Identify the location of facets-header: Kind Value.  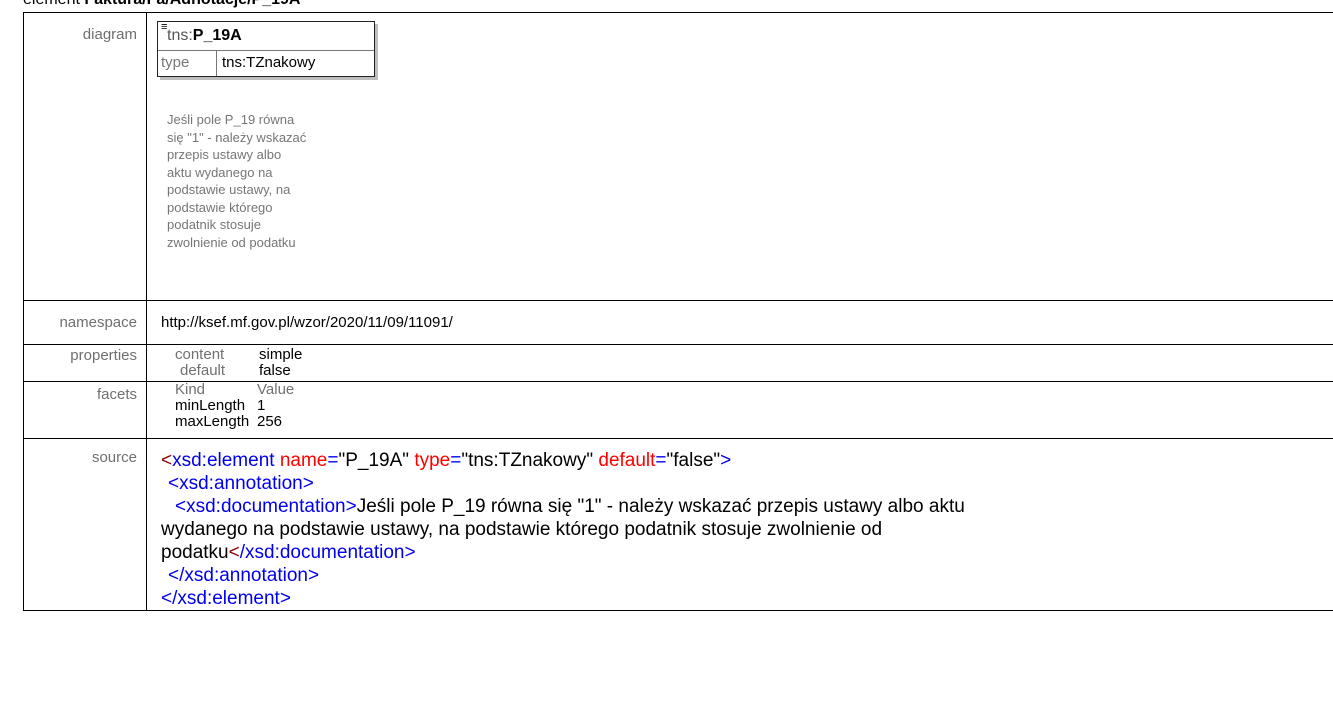
(747, 390).